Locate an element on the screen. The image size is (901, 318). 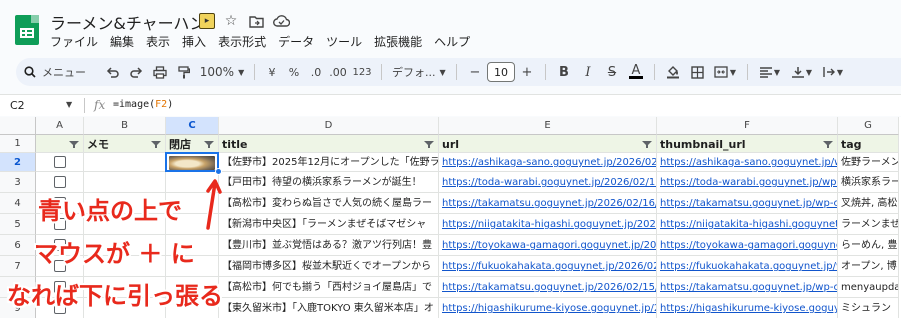
annotation-arrow is located at coordinates (213, 205).